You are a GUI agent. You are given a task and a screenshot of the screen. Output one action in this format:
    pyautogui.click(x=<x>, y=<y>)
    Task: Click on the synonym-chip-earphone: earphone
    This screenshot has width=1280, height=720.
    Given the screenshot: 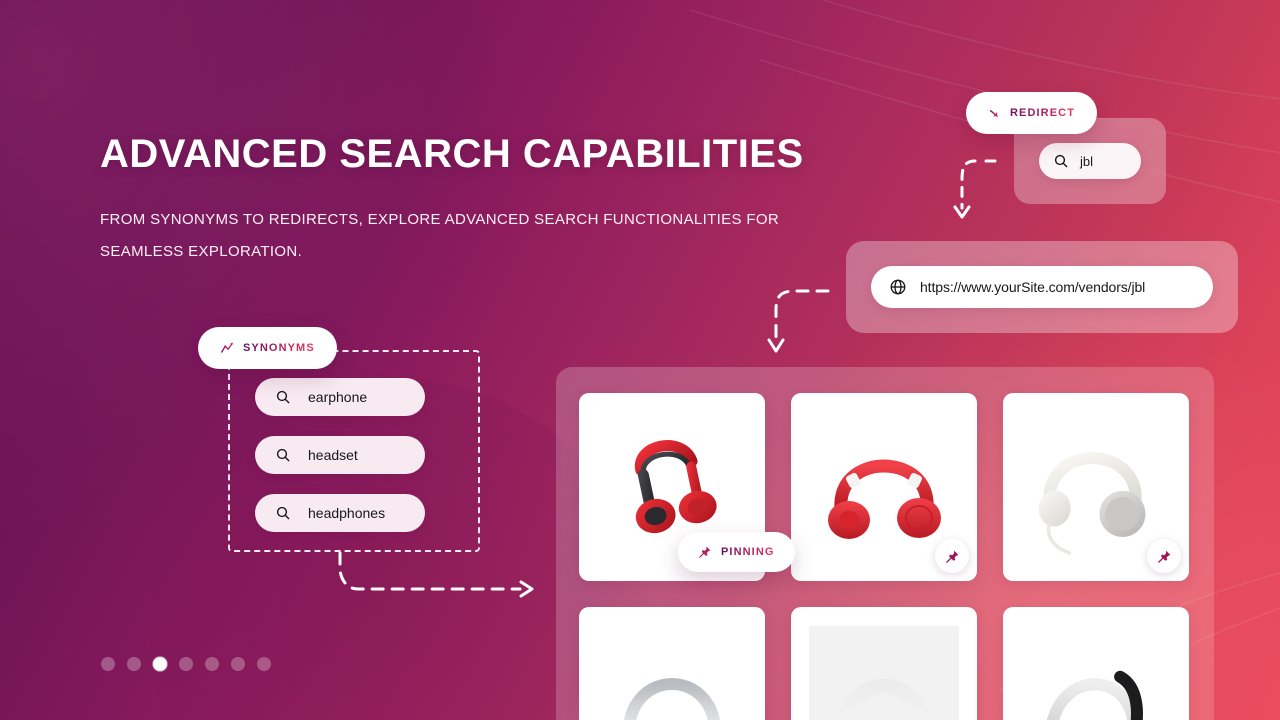 What is the action you would take?
    pyautogui.click(x=340, y=397)
    